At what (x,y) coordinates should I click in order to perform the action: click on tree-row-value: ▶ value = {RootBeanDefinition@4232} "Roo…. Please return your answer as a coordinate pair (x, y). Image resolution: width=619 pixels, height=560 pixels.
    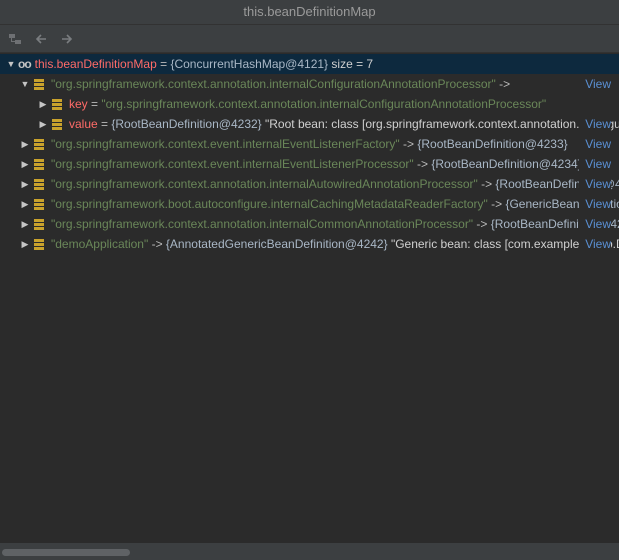
    Looking at the image, I should click on (309, 124).